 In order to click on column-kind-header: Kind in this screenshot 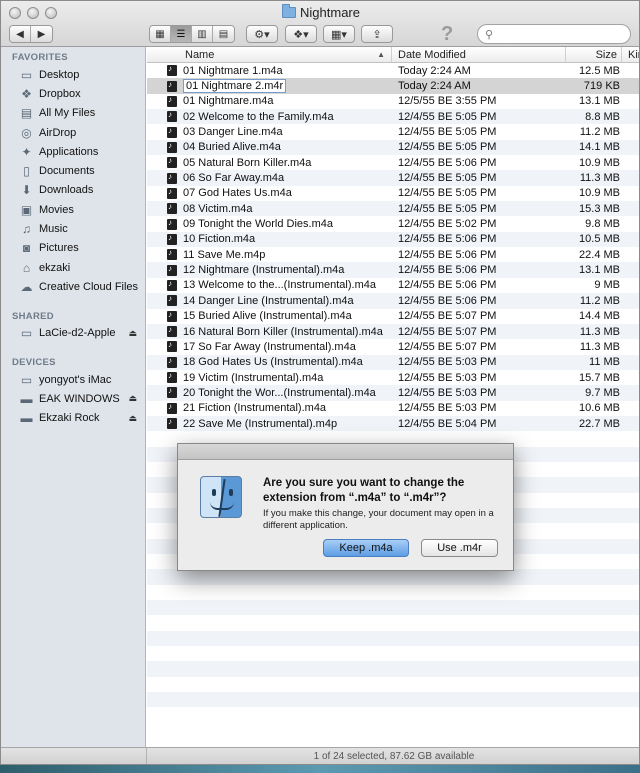, I will do `click(630, 54)`.